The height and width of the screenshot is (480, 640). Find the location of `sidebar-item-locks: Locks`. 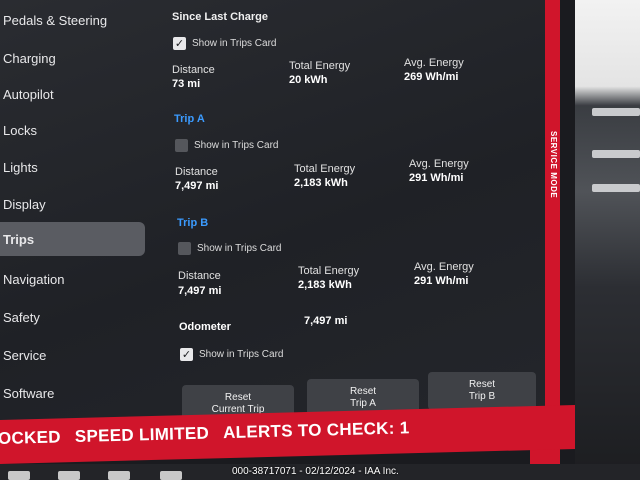

sidebar-item-locks: Locks is located at coordinates (72, 130).